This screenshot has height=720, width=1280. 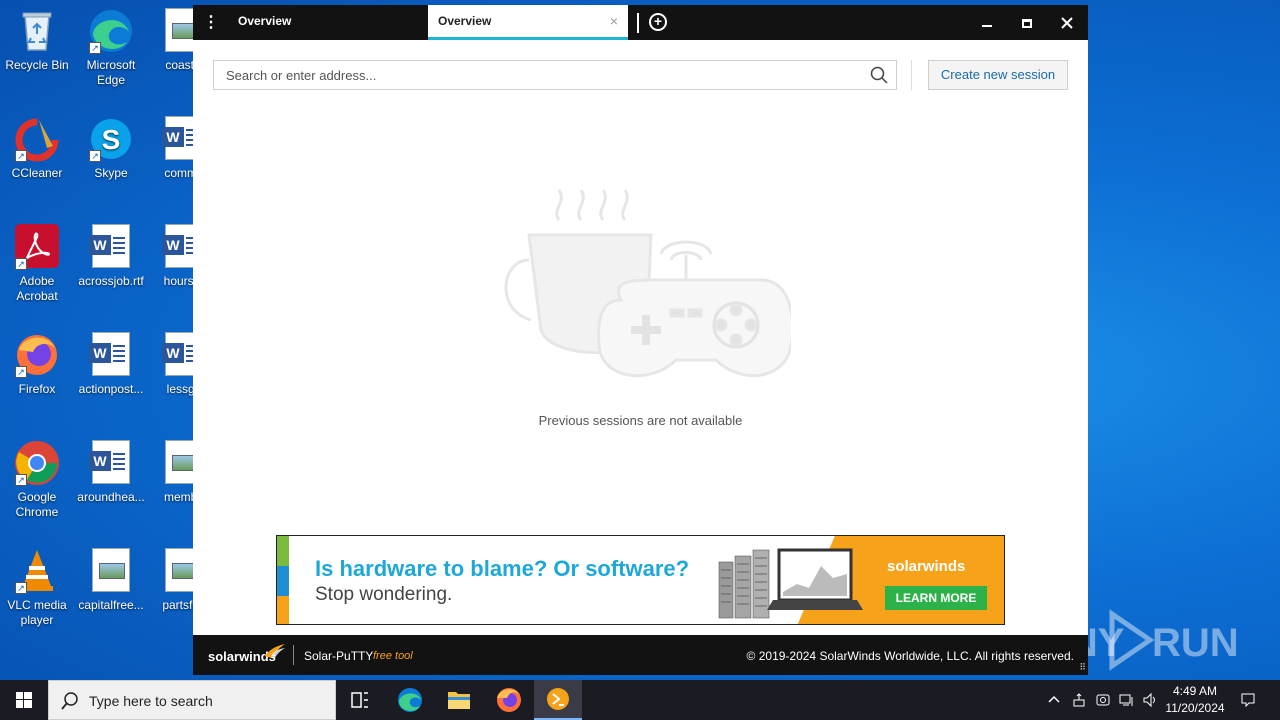 I want to click on solar-putty-icon, so click(x=558, y=699).